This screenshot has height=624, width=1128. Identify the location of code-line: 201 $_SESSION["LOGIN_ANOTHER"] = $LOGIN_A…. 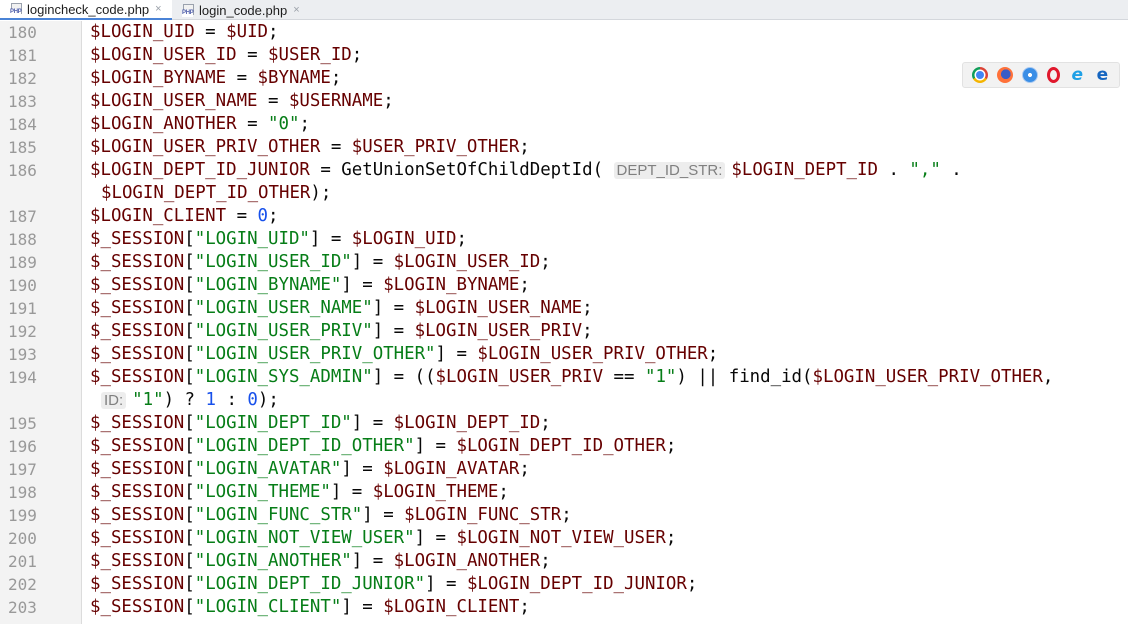
(564, 561).